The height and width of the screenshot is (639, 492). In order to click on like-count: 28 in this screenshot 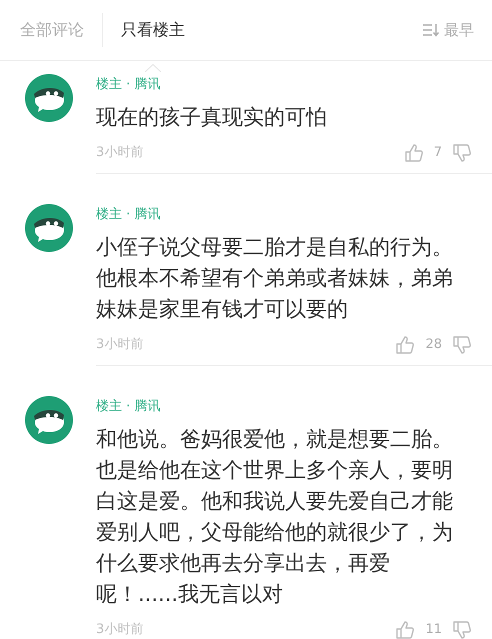, I will do `click(433, 345)`.